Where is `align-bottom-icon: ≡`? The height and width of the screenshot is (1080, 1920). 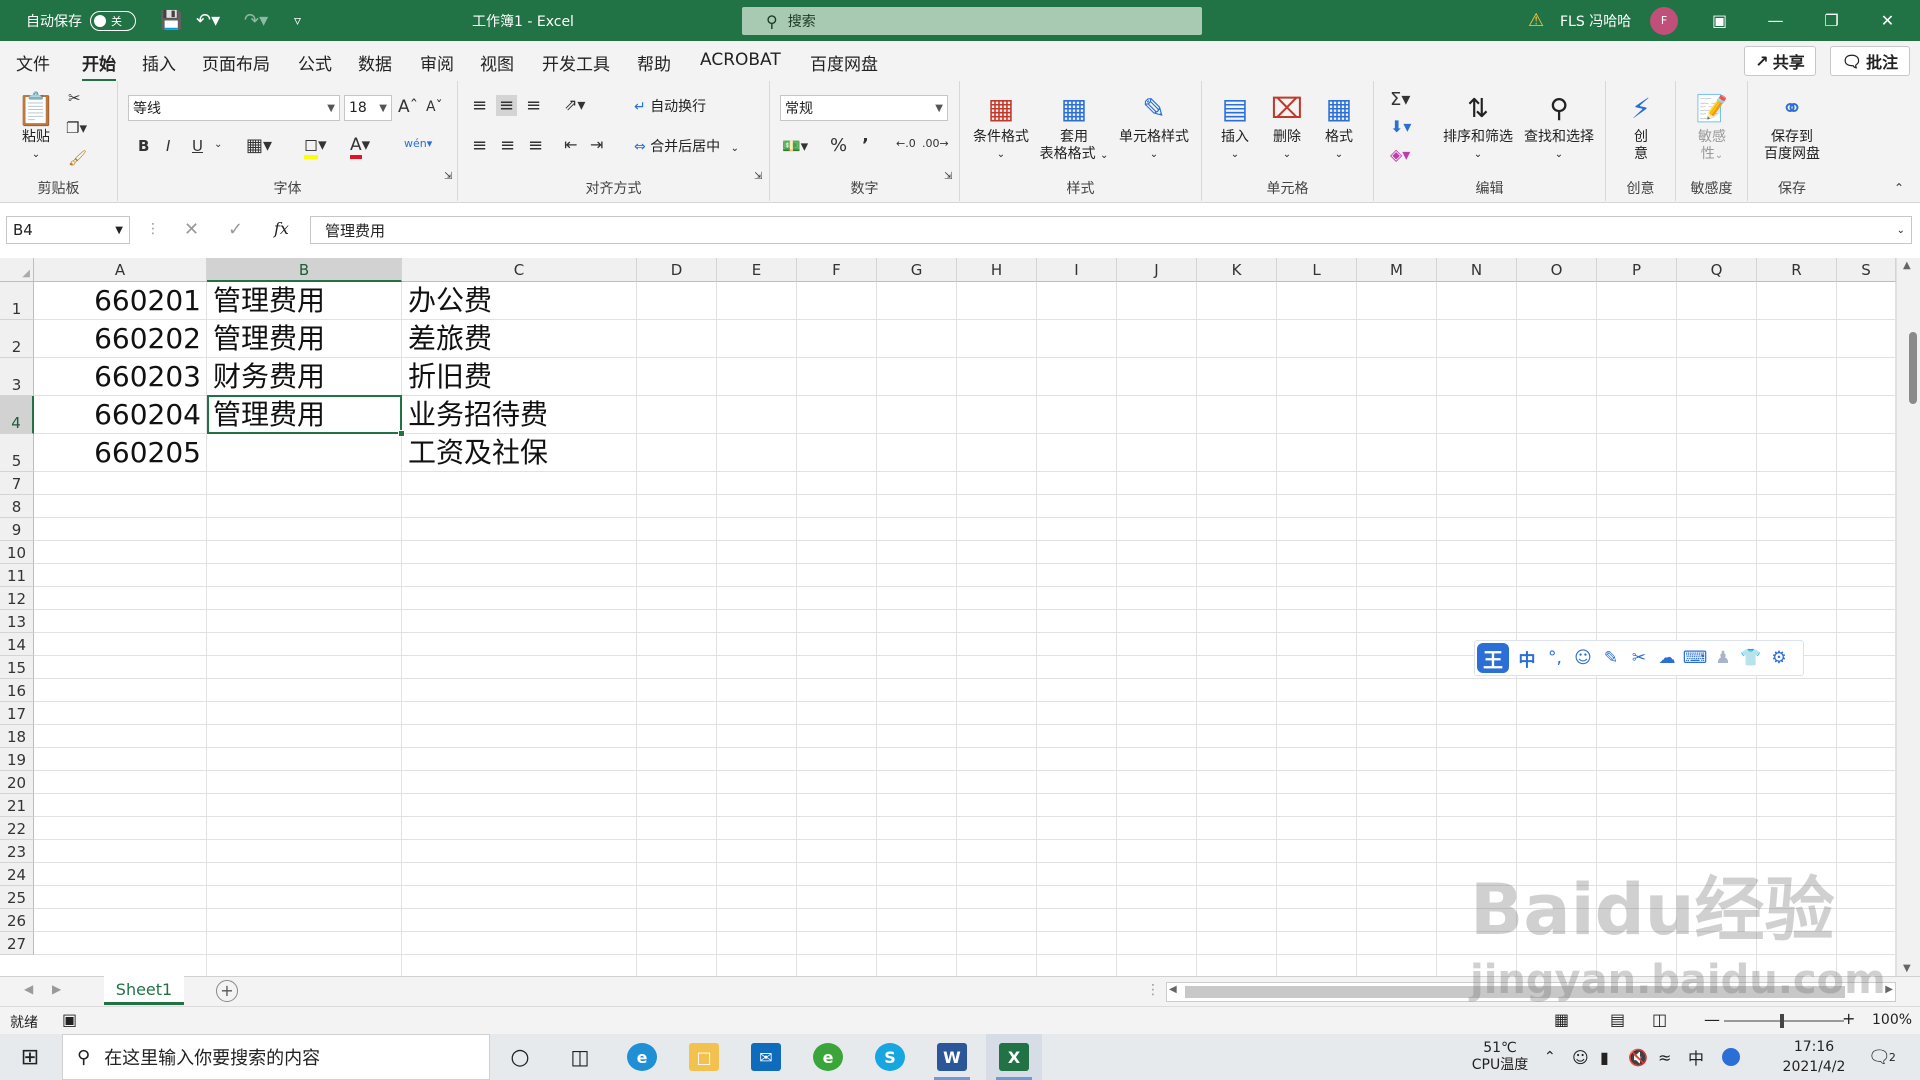
align-bottom-icon: ≡ is located at coordinates (533, 105).